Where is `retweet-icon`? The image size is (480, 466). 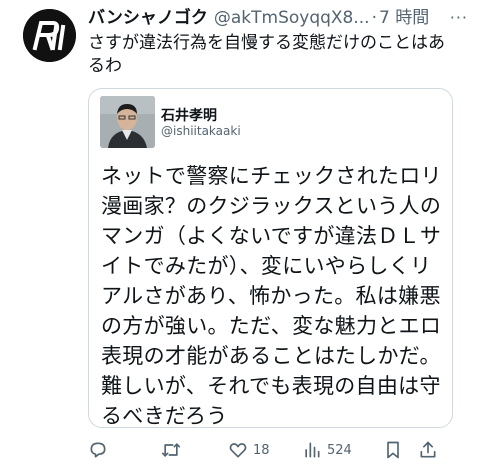
retweet-icon is located at coordinates (171, 450).